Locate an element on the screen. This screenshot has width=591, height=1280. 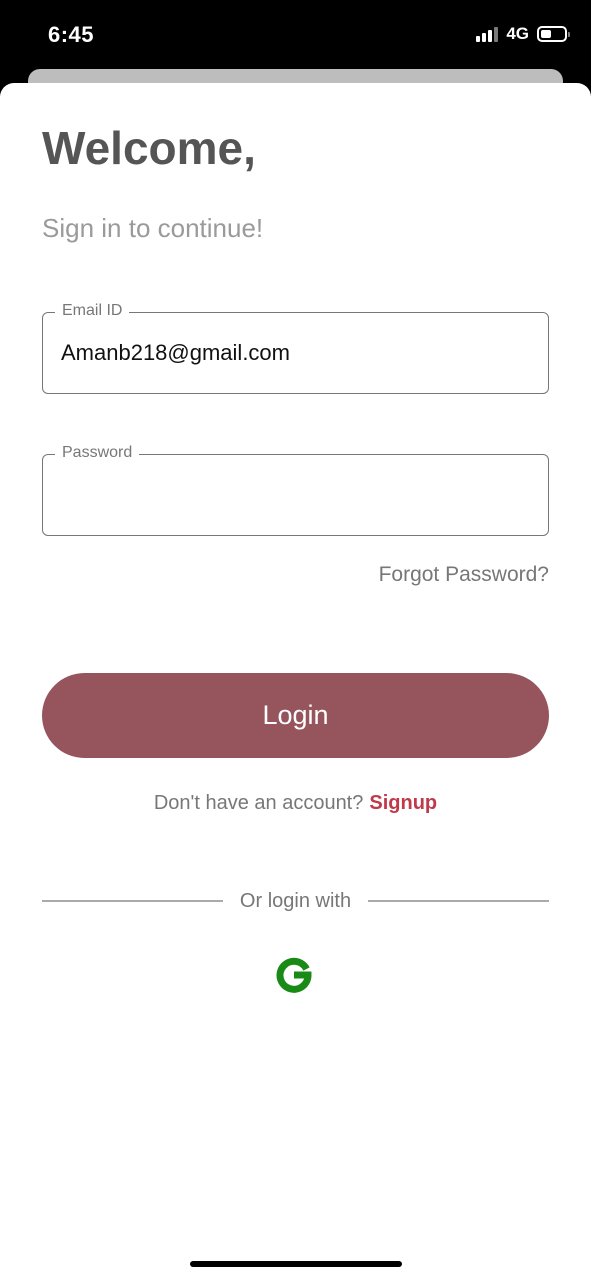
email-field-label: Email ID is located at coordinates (92, 311).